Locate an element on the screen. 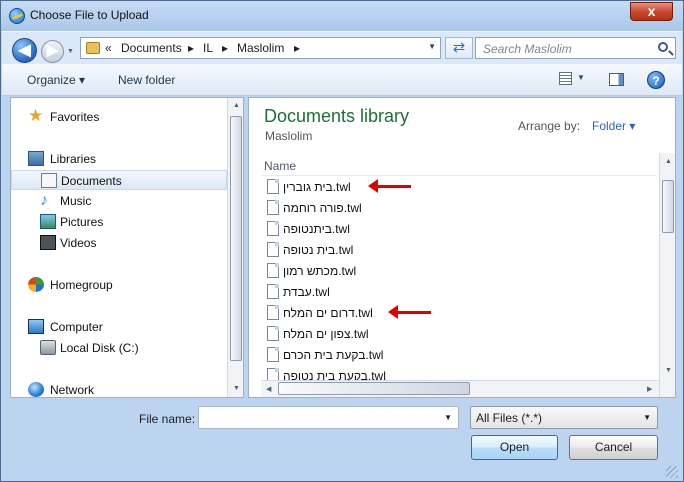 The image size is (684, 482). search-icon is located at coordinates (663, 47).